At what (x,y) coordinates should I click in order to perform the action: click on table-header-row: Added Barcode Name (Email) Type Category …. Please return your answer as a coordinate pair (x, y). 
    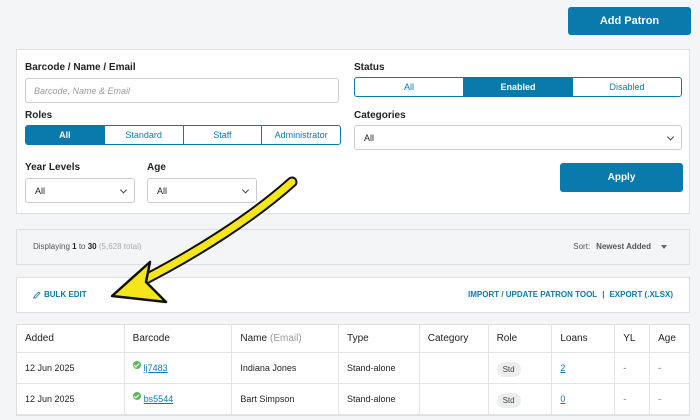
    Looking at the image, I should click on (353, 339).